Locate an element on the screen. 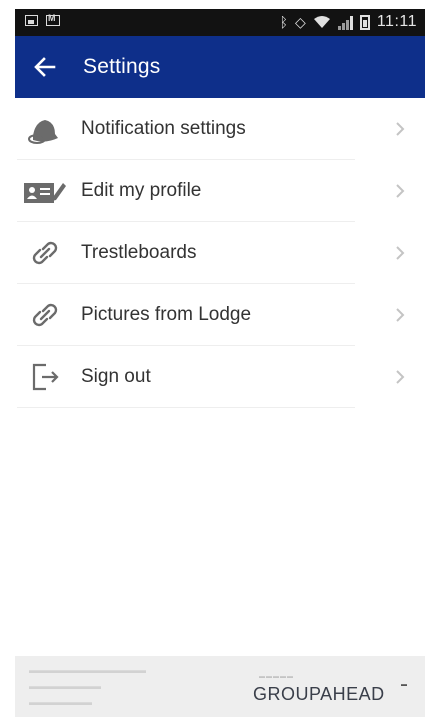 The image size is (425, 717). menu-item-notification-settings: Notification settings is located at coordinates (220, 129).